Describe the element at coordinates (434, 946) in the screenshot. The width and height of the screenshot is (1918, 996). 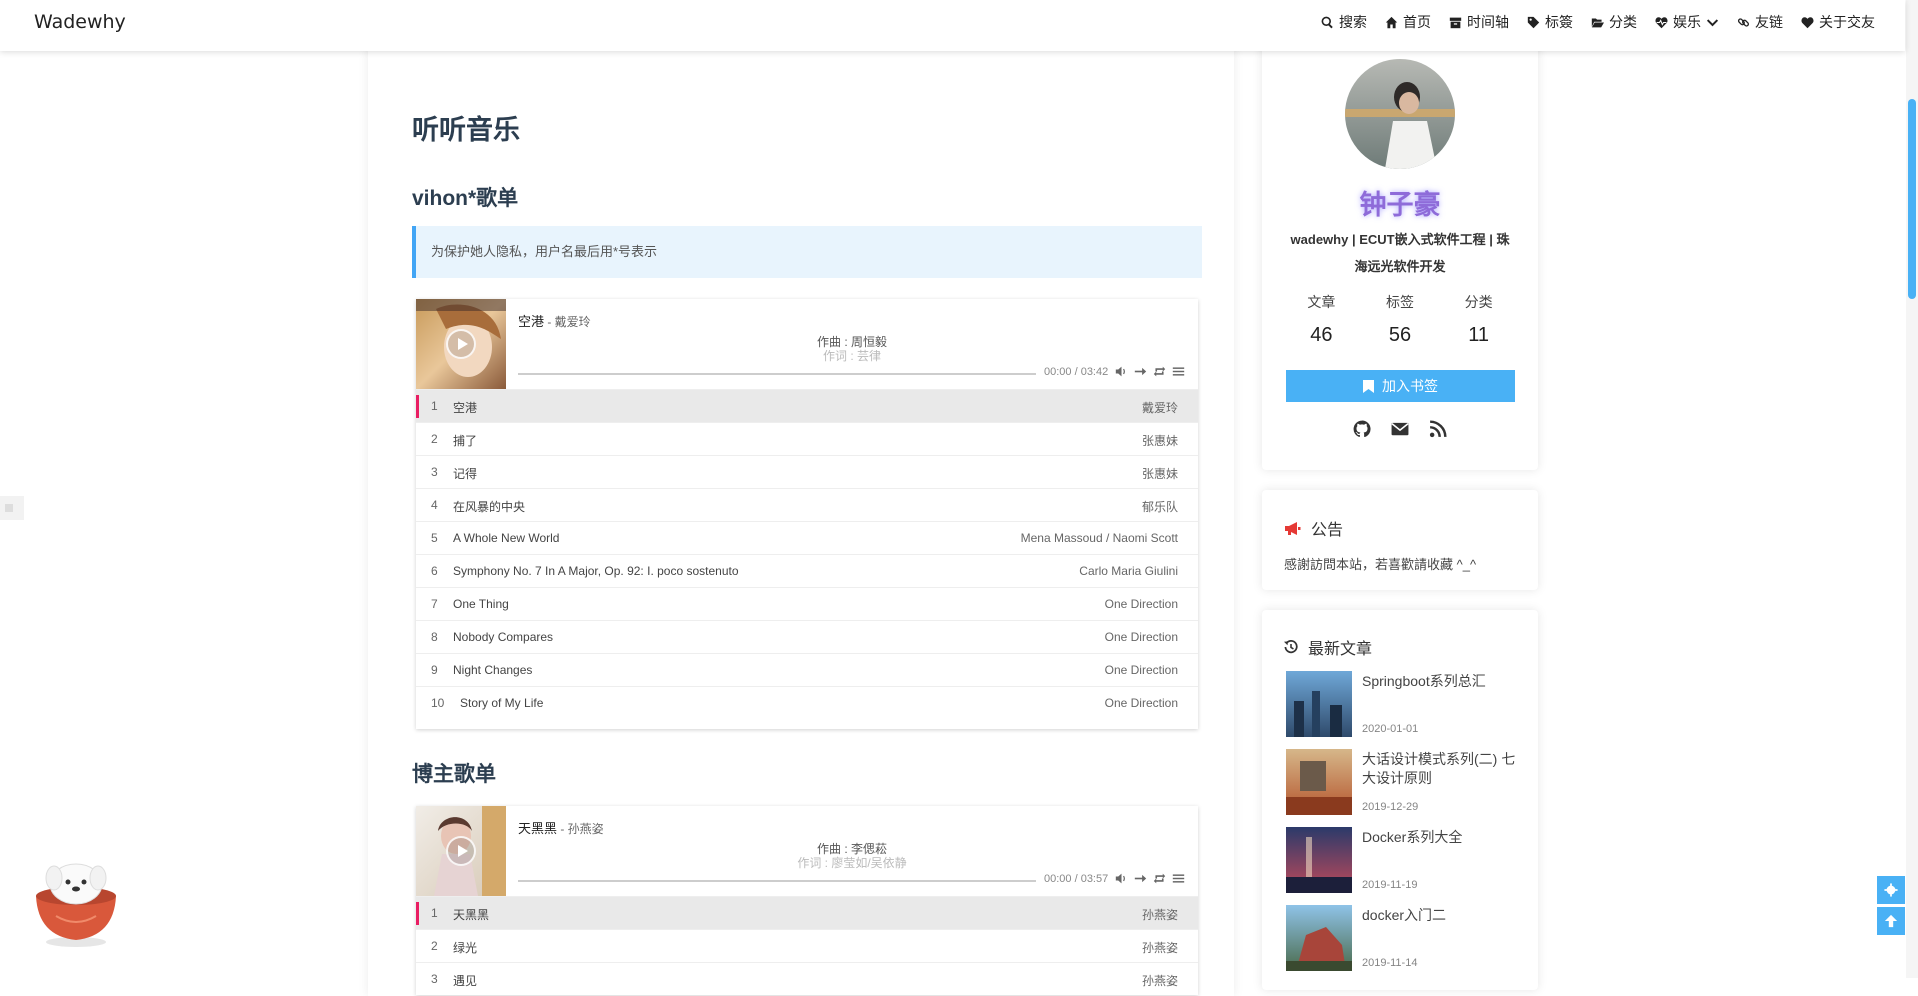
I see `track-index: 2` at that location.